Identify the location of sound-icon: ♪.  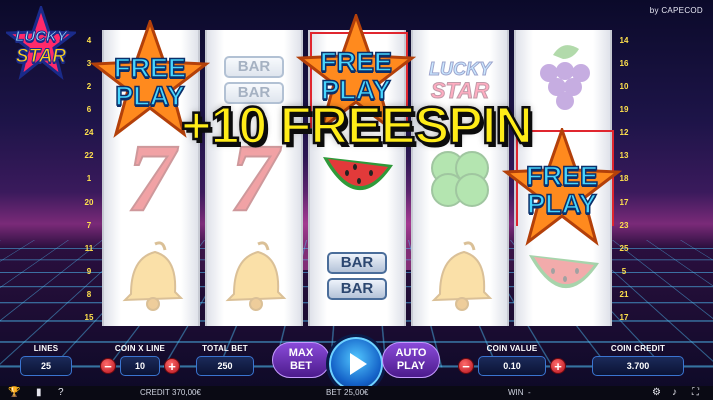
(674, 393).